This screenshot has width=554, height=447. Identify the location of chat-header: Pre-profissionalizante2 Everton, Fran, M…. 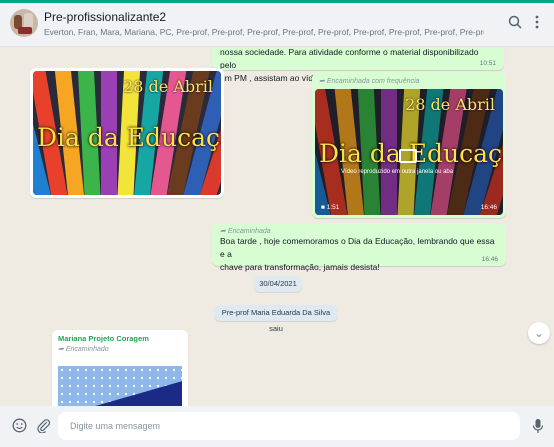
(277, 25).